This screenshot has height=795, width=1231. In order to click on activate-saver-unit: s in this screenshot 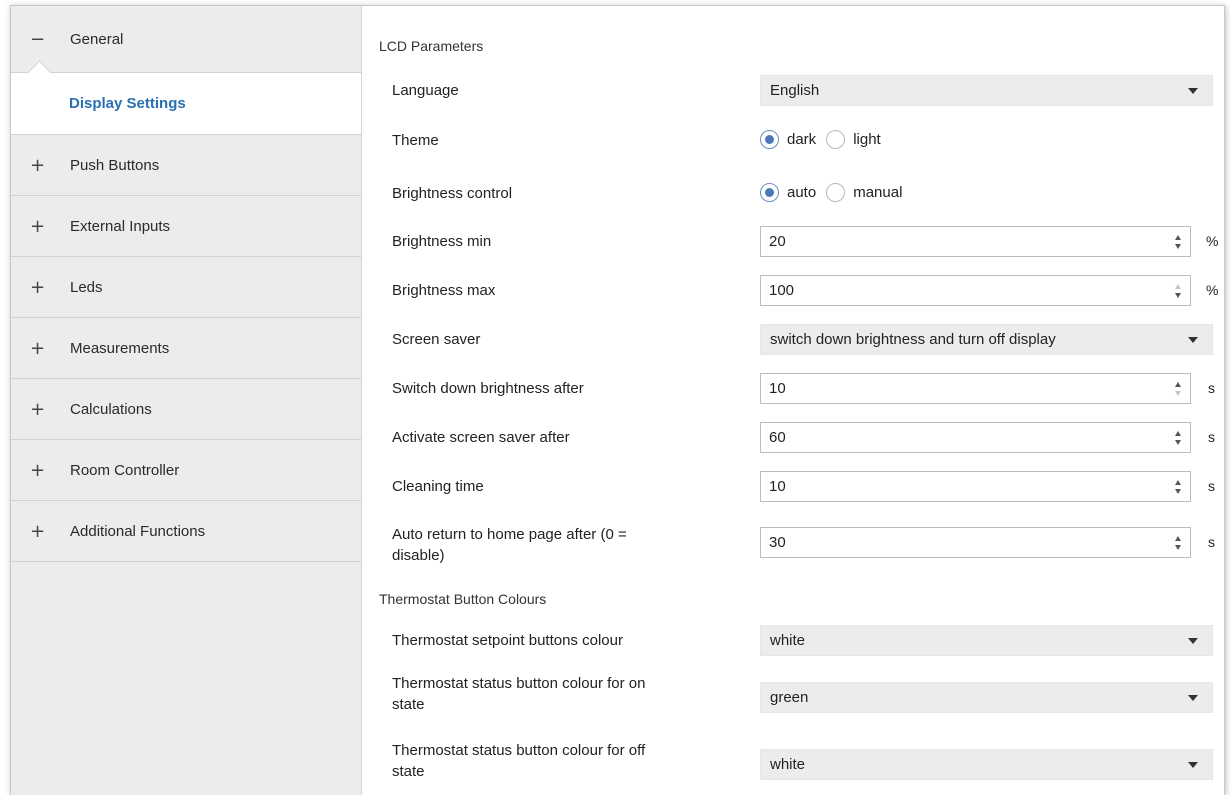, I will do `click(1211, 437)`.